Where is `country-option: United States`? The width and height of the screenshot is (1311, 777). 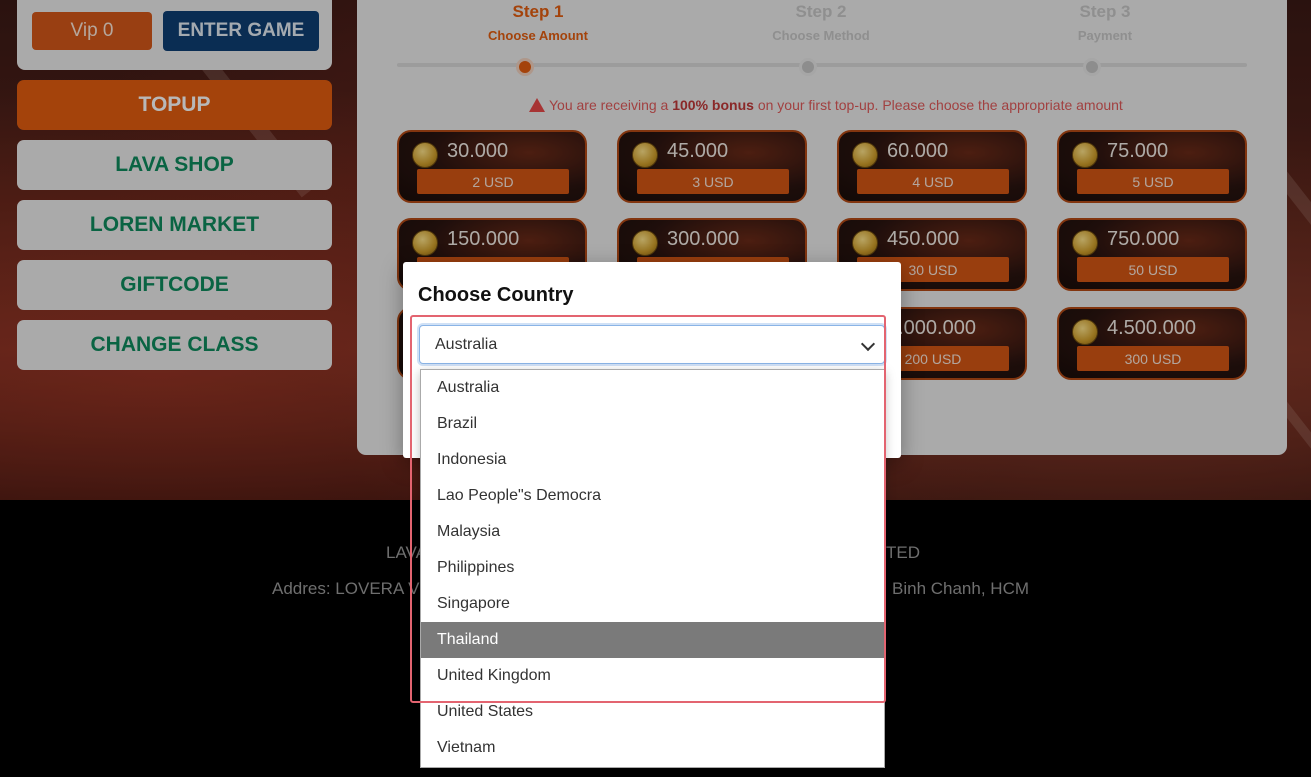 country-option: United States is located at coordinates (652, 712).